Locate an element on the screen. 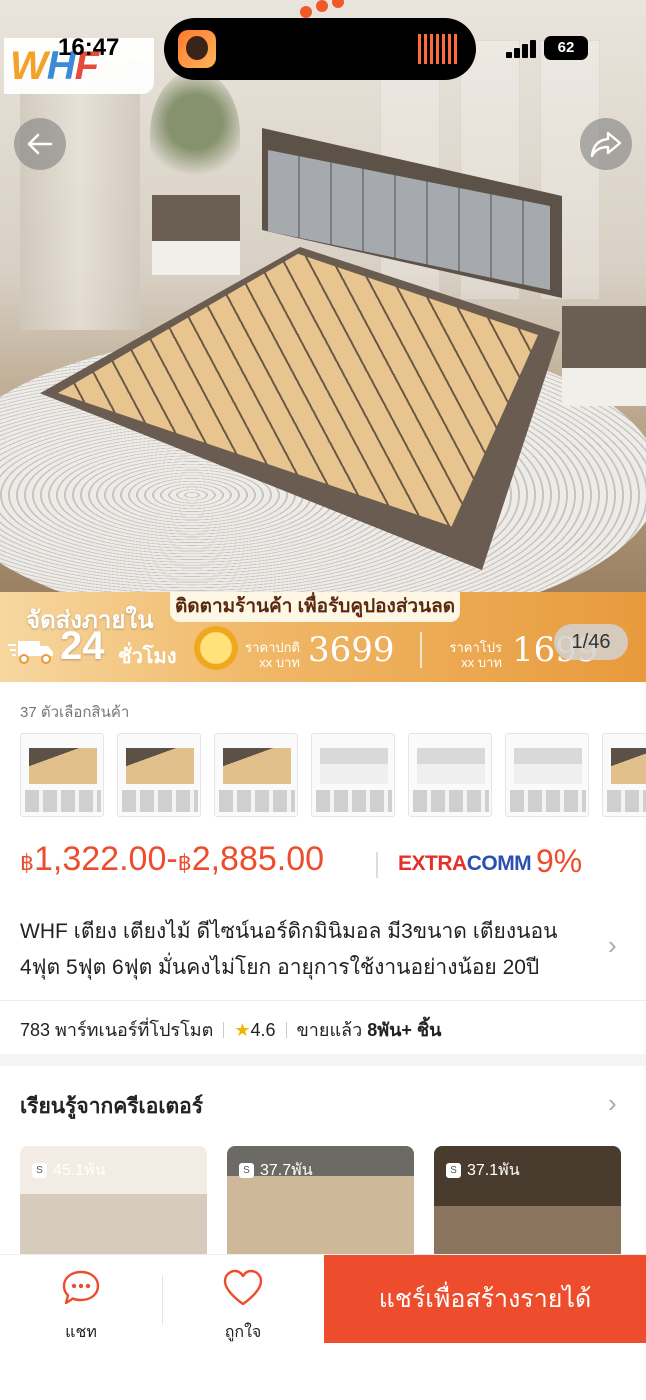 This screenshot has height=1400, width=646. promo-price-label: ราคาโปร xx บาท is located at coordinates (474, 655).